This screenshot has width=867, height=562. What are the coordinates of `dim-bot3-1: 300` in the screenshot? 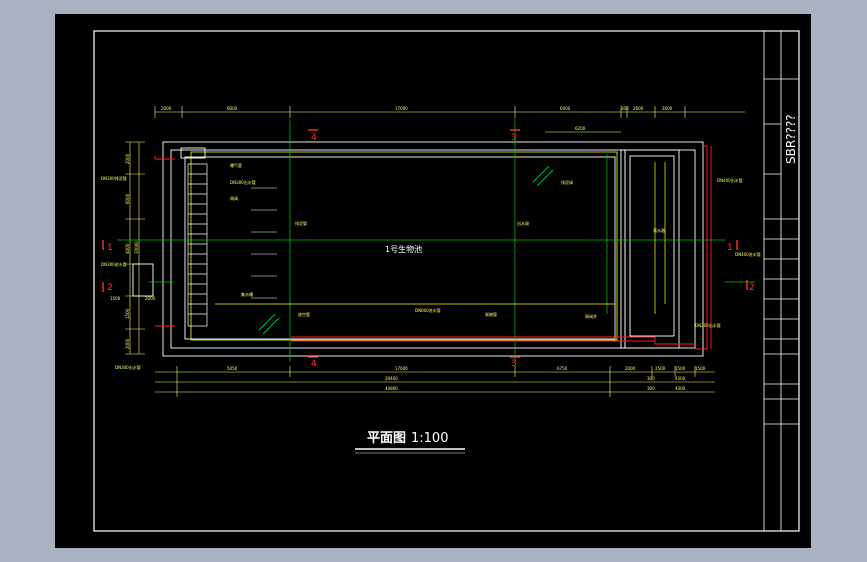 It's located at (651, 388).